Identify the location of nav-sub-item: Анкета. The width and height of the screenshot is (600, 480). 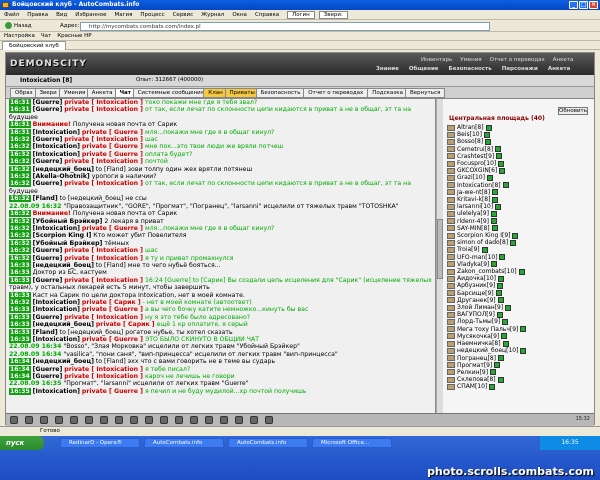
(563, 60).